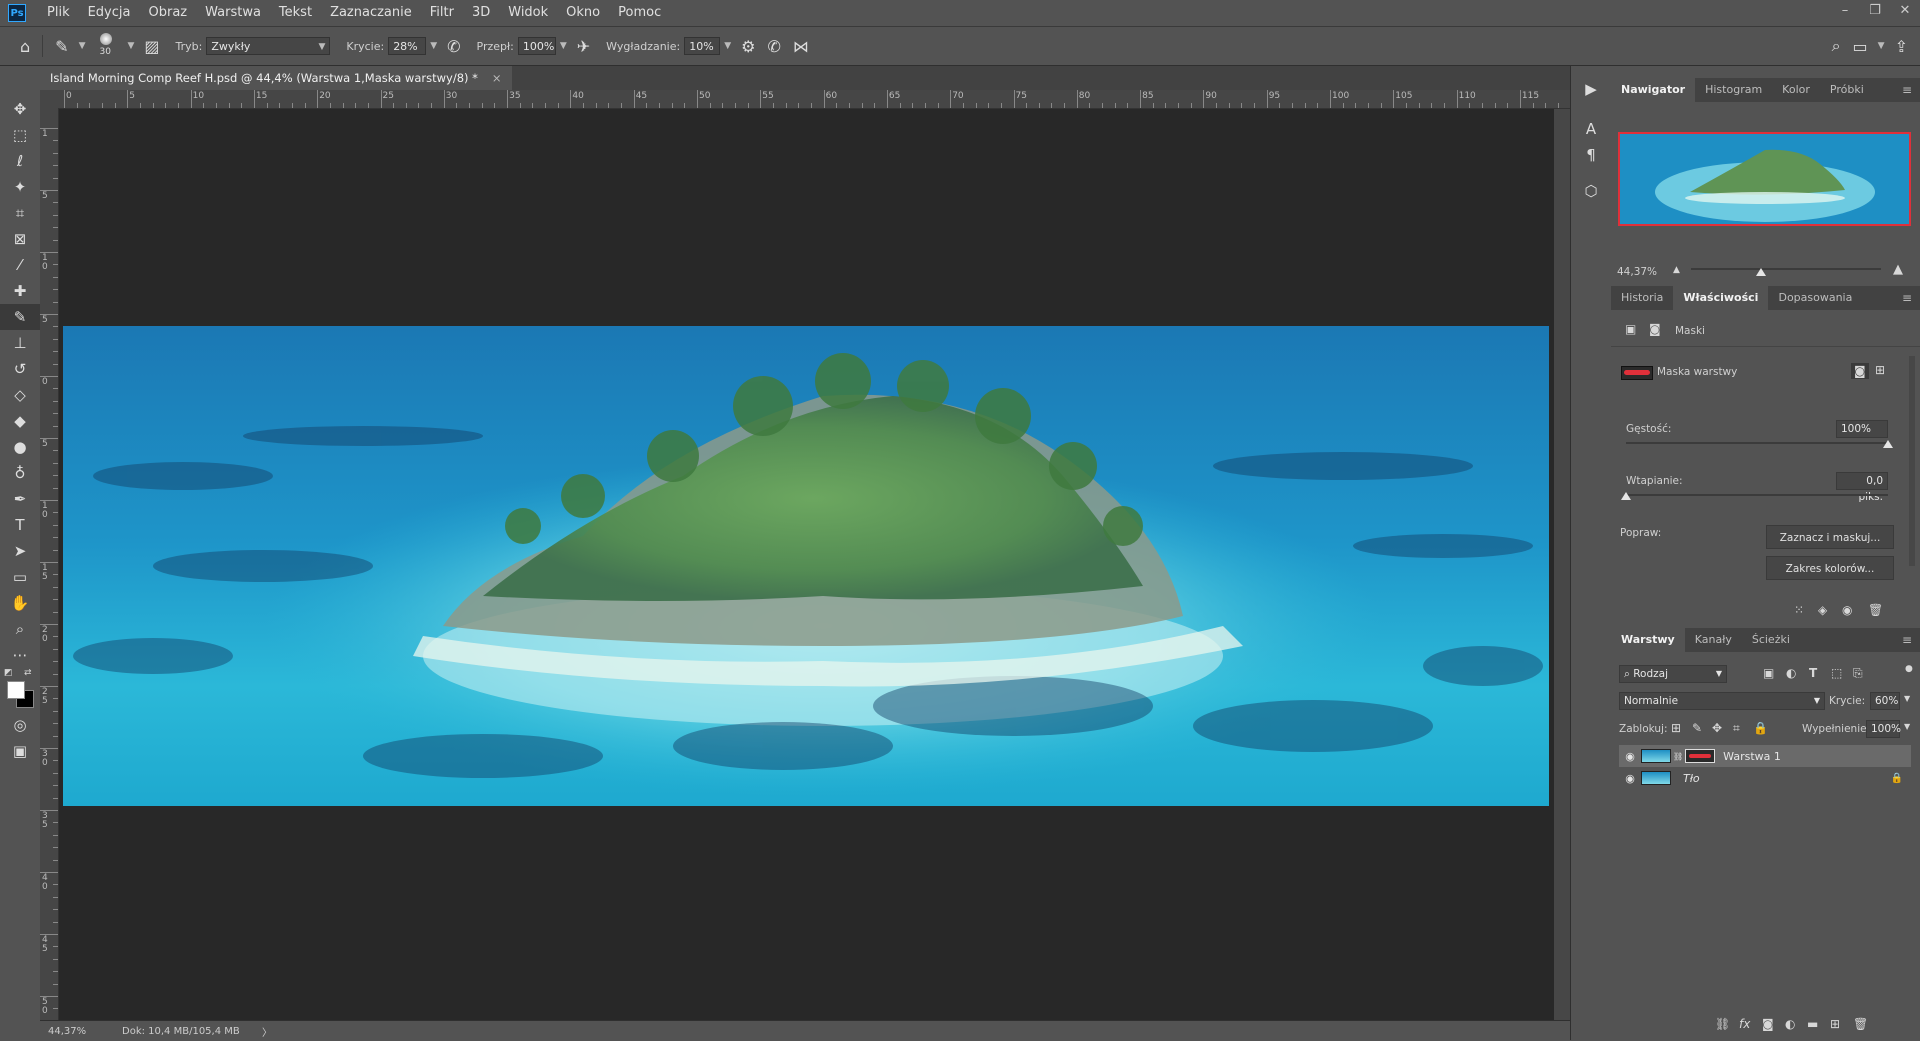 The image size is (1920, 1041). I want to click on move-tool-icon: ✥, so click(20, 109).